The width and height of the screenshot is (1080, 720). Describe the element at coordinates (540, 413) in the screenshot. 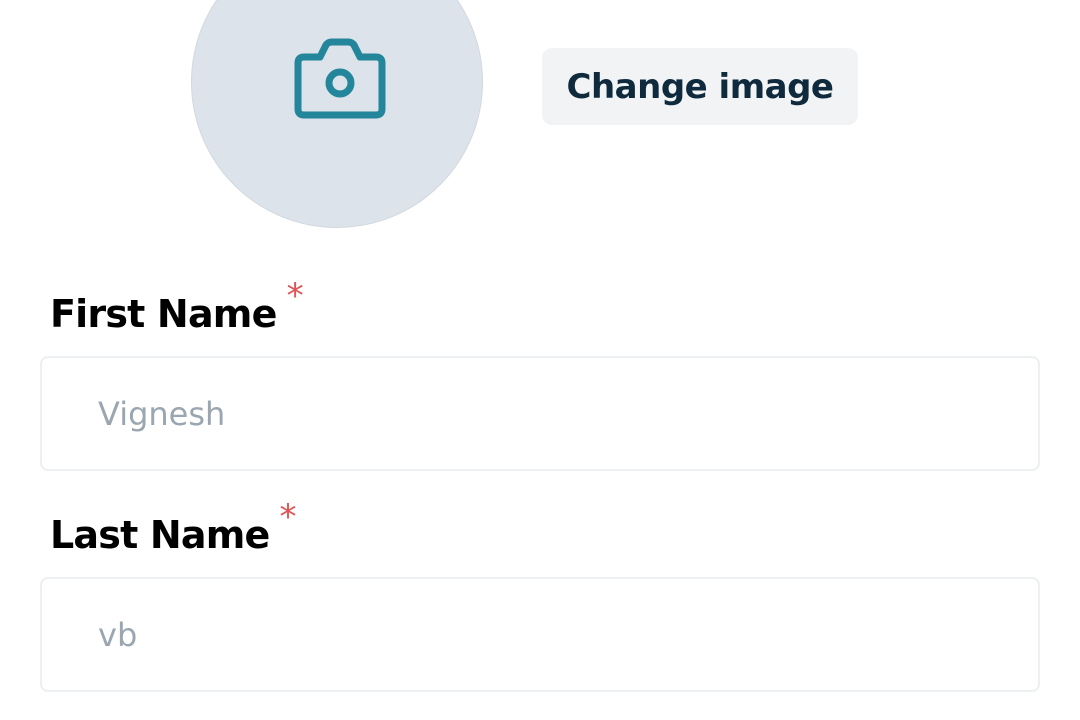

I see `first-name-field` at that location.